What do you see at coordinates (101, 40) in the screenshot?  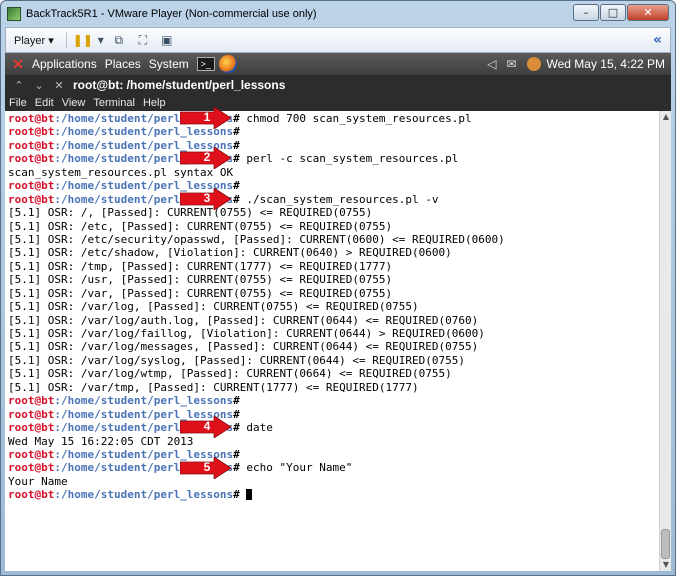 I see `dropdown-arrow-icon: ▾` at bounding box center [101, 40].